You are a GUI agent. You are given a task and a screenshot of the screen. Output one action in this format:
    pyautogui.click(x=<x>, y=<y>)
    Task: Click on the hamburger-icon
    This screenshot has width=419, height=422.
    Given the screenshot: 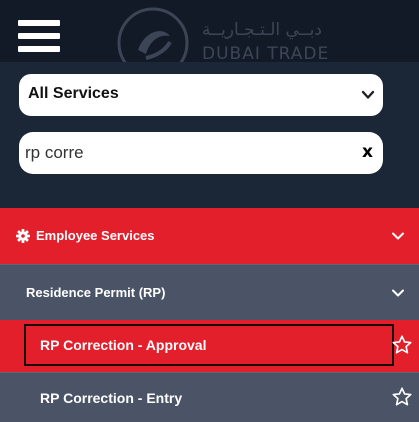 What is the action you would take?
    pyautogui.click(x=39, y=36)
    